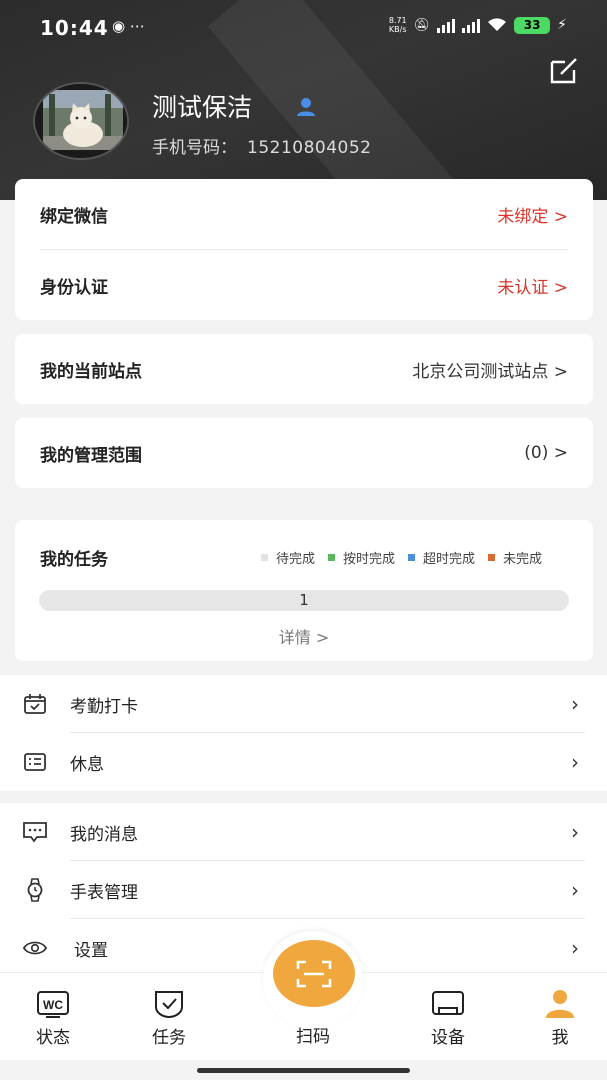  I want to click on menu-item-attendance: 考勤打卡 ›, so click(303, 704).